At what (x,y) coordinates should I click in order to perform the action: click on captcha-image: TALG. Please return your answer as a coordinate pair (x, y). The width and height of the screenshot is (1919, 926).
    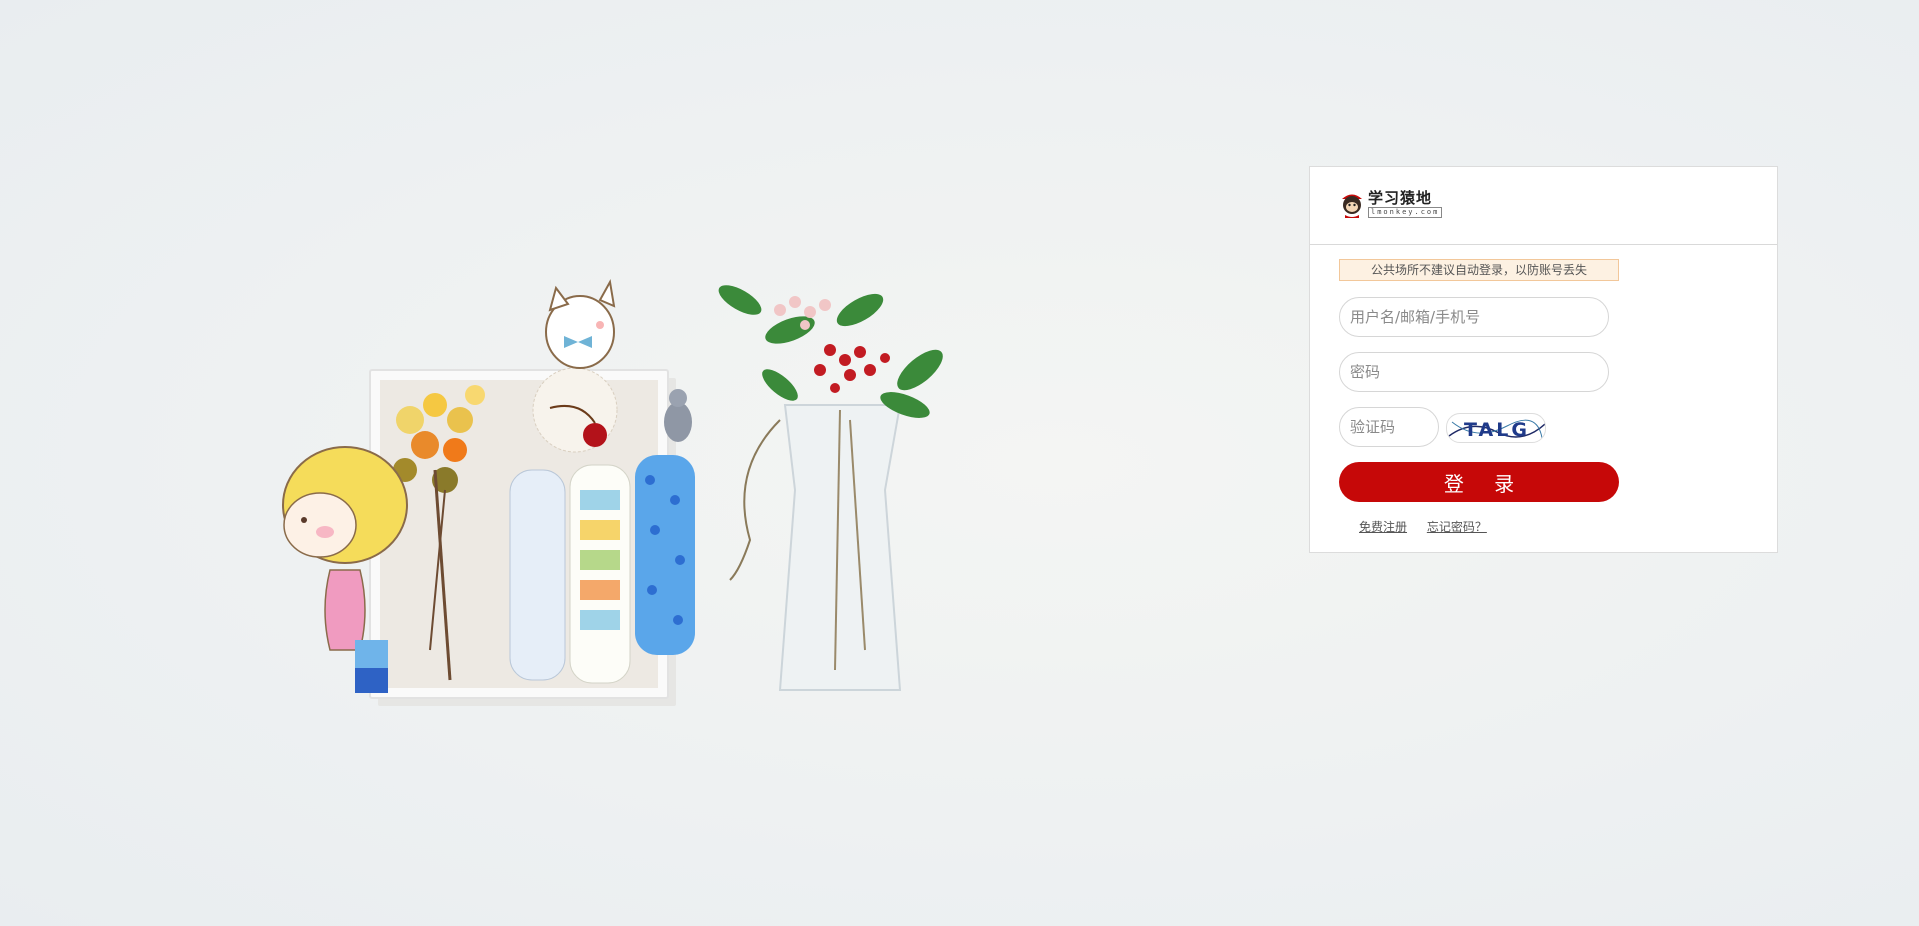
    Looking at the image, I should click on (1496, 428).